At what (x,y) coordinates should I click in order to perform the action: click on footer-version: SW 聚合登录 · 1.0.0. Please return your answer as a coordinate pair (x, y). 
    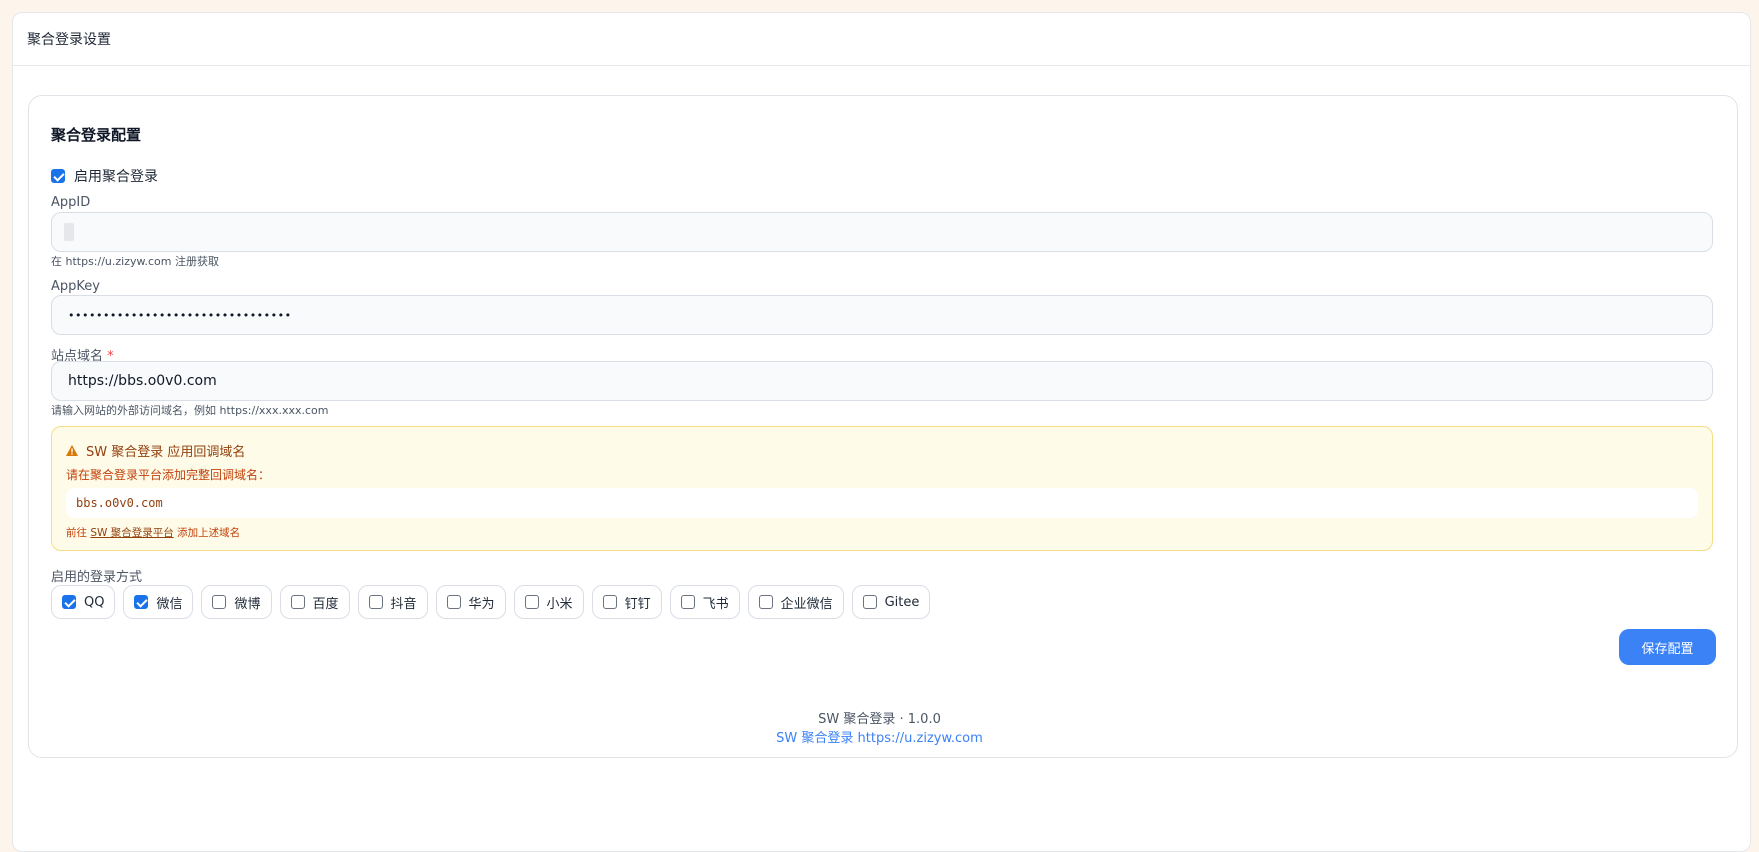
    Looking at the image, I should click on (879, 719).